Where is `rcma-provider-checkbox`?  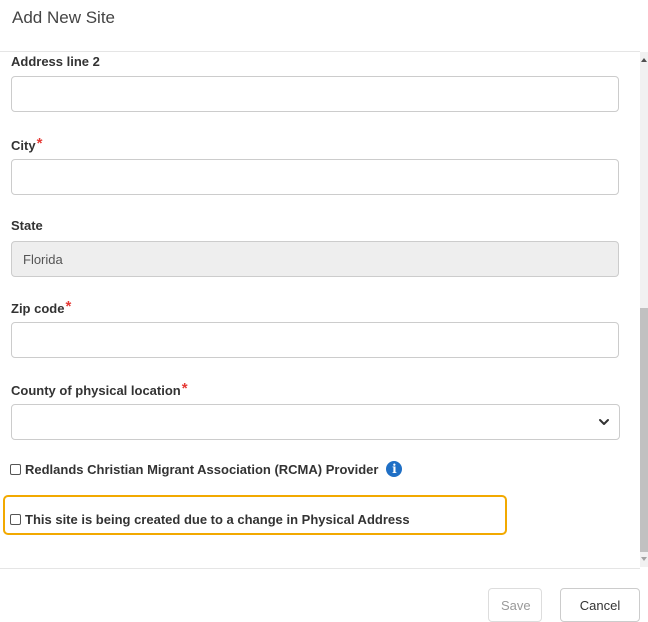 rcma-provider-checkbox is located at coordinates (15, 469).